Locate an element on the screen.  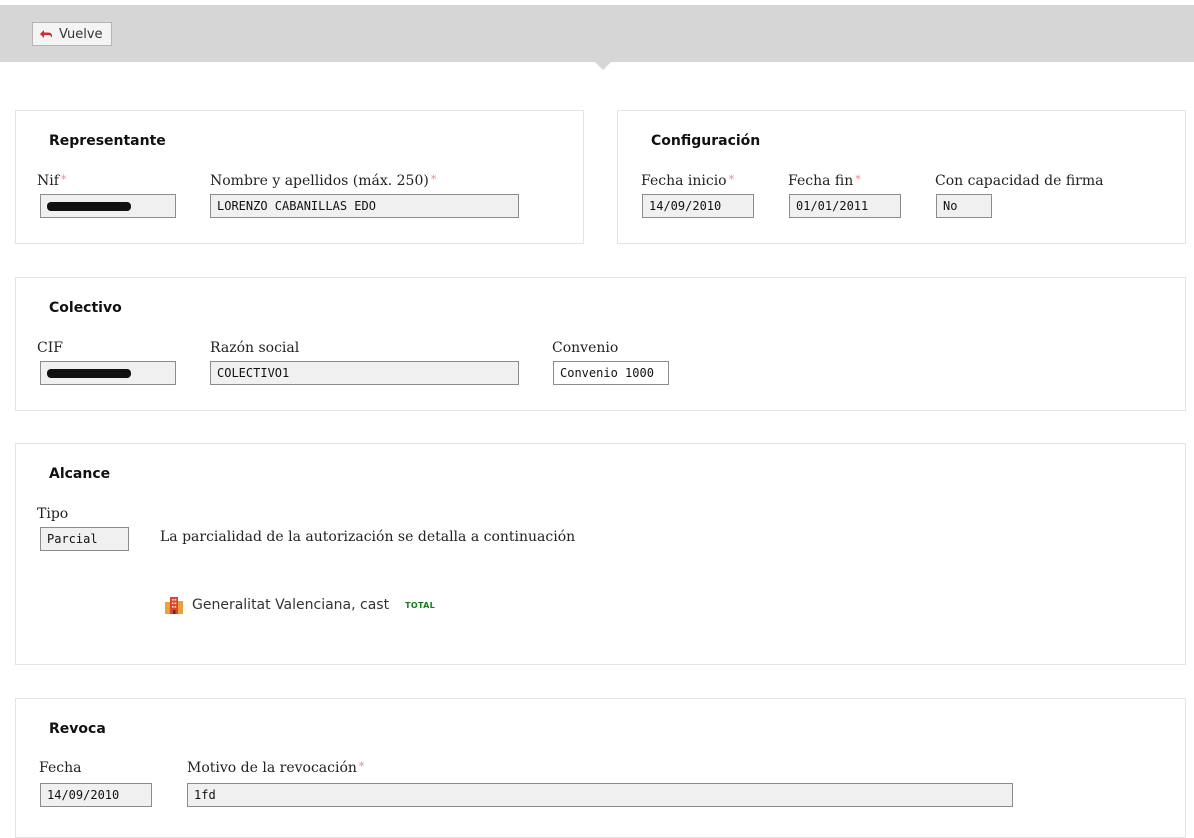
back-arrow-icon is located at coordinates (46, 34).